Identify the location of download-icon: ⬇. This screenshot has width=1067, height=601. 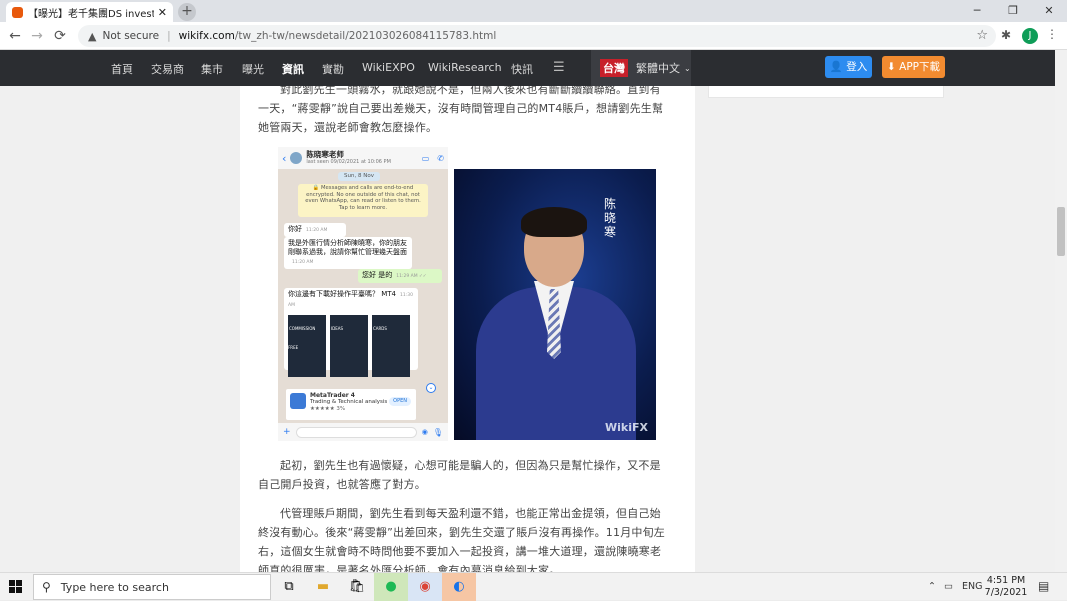
(891, 67).